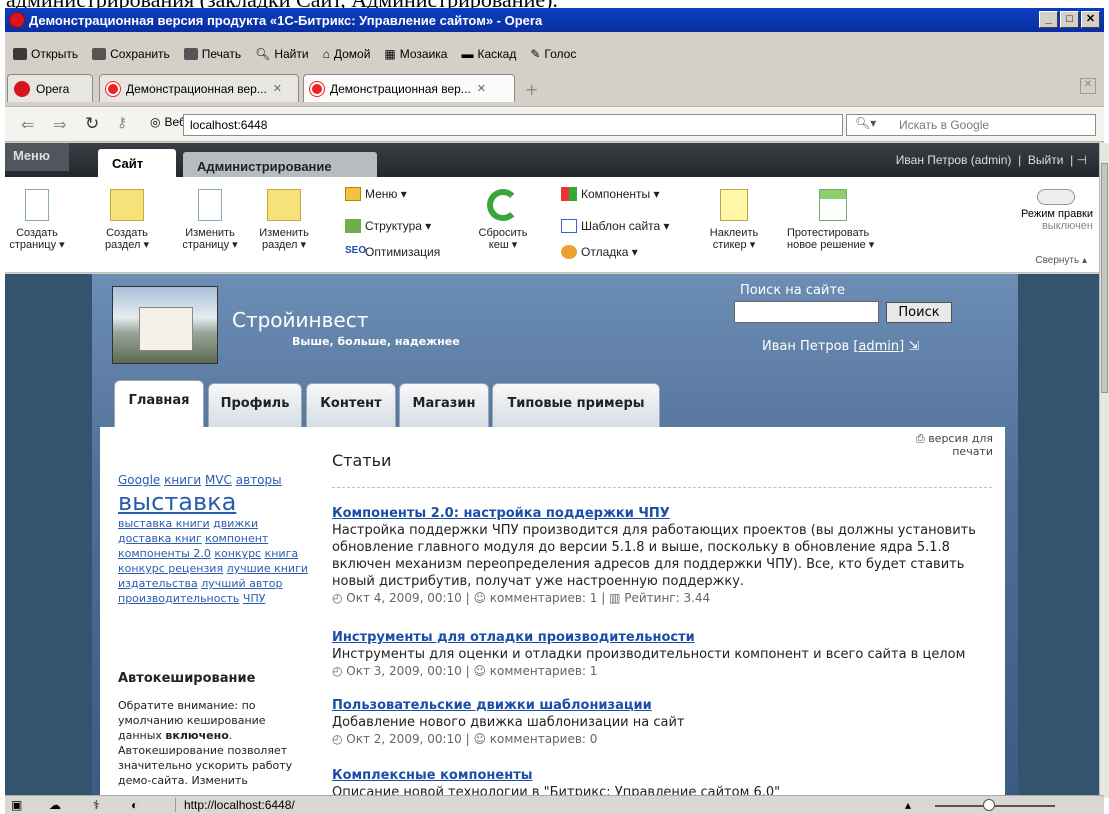  I want to click on tag-link: издательства, so click(158, 583).